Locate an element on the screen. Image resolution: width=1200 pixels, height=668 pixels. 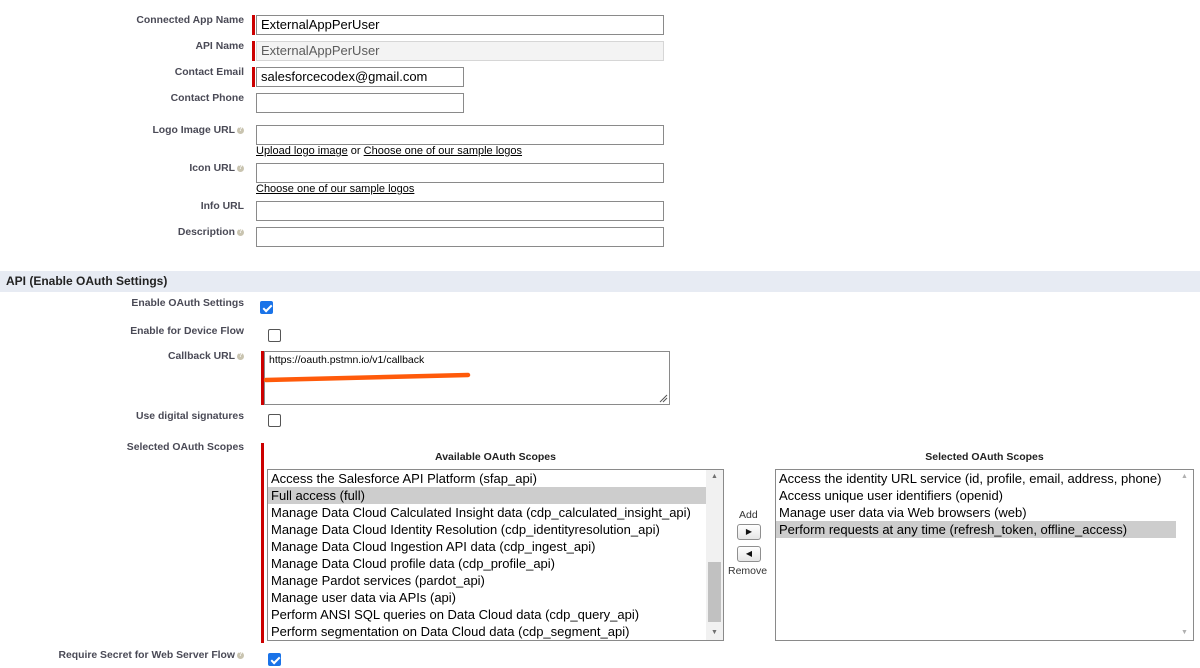
callback-url-value: https://oauth.pstmn.io/v1/callback is located at coordinates (347, 360).